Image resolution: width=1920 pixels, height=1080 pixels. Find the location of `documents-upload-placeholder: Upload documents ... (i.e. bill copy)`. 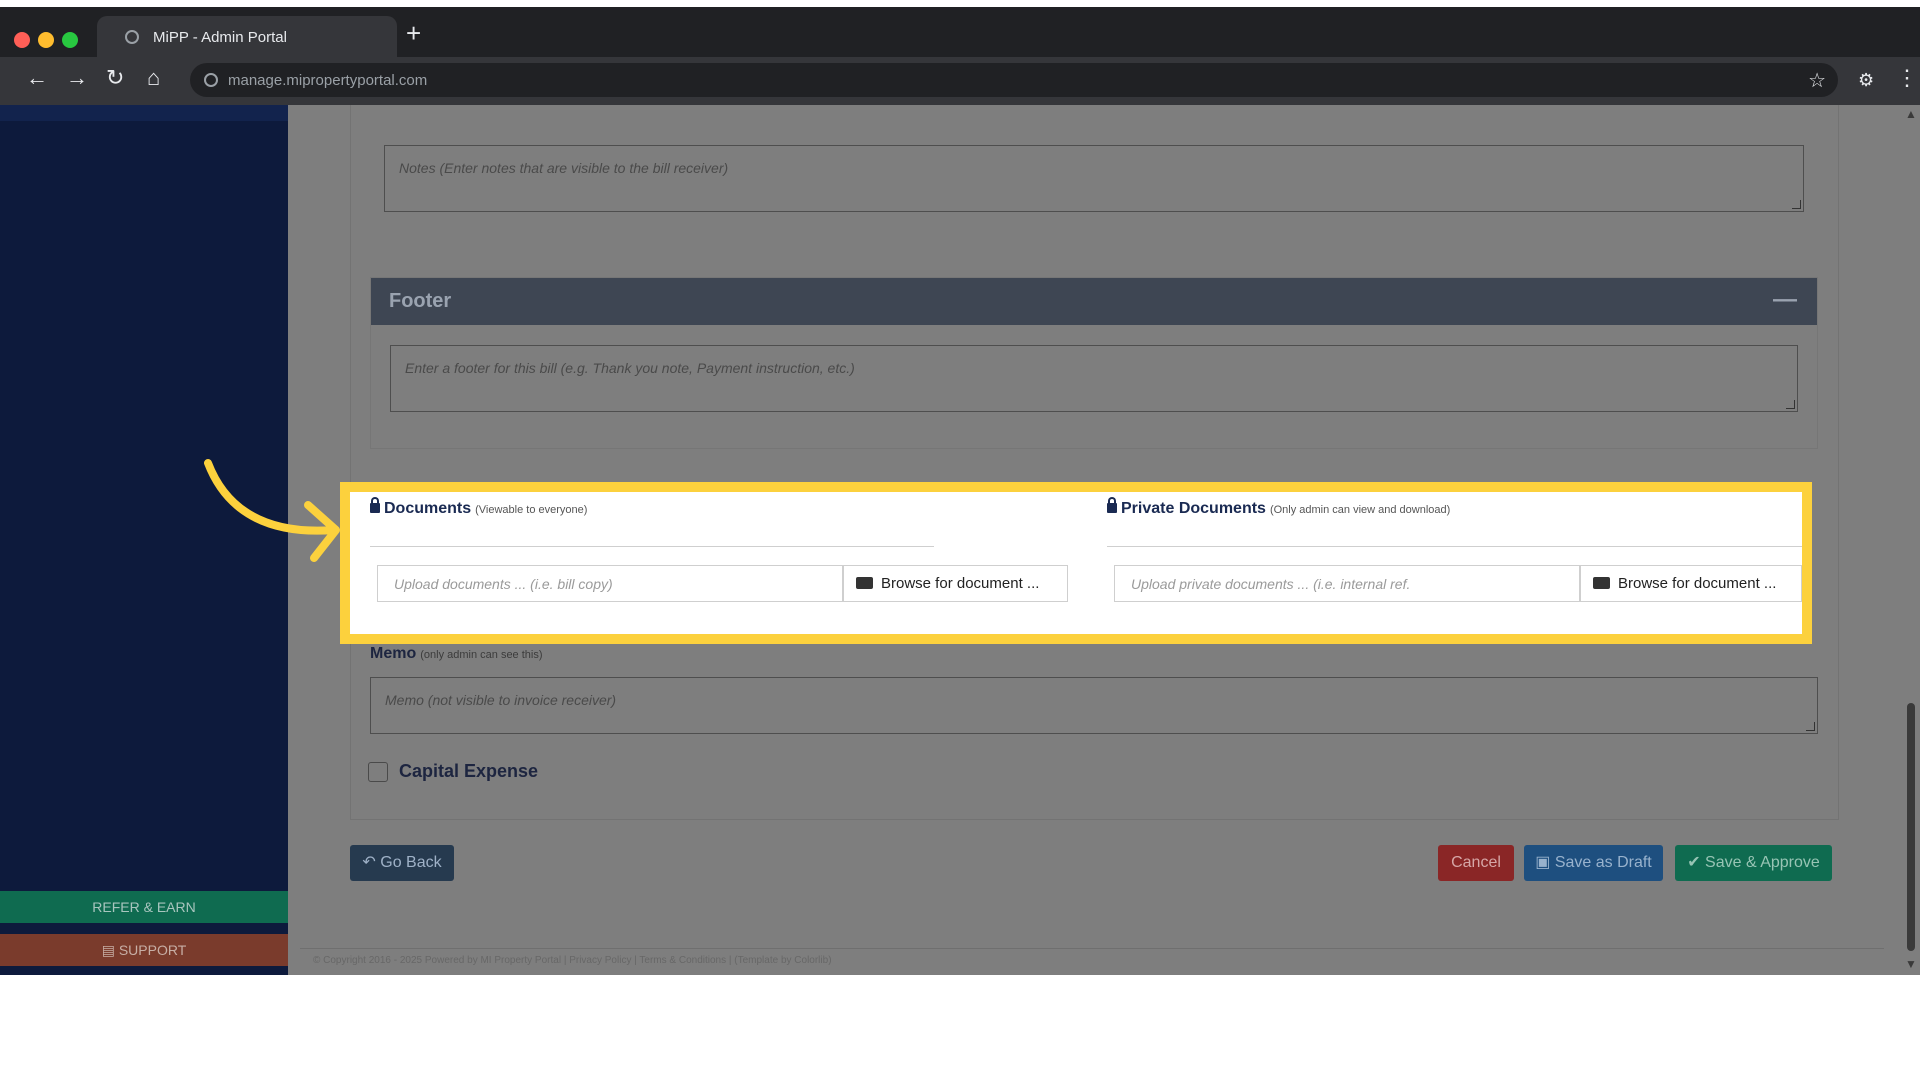

documents-upload-placeholder: Upload documents ... (i.e. bill copy) is located at coordinates (503, 584).